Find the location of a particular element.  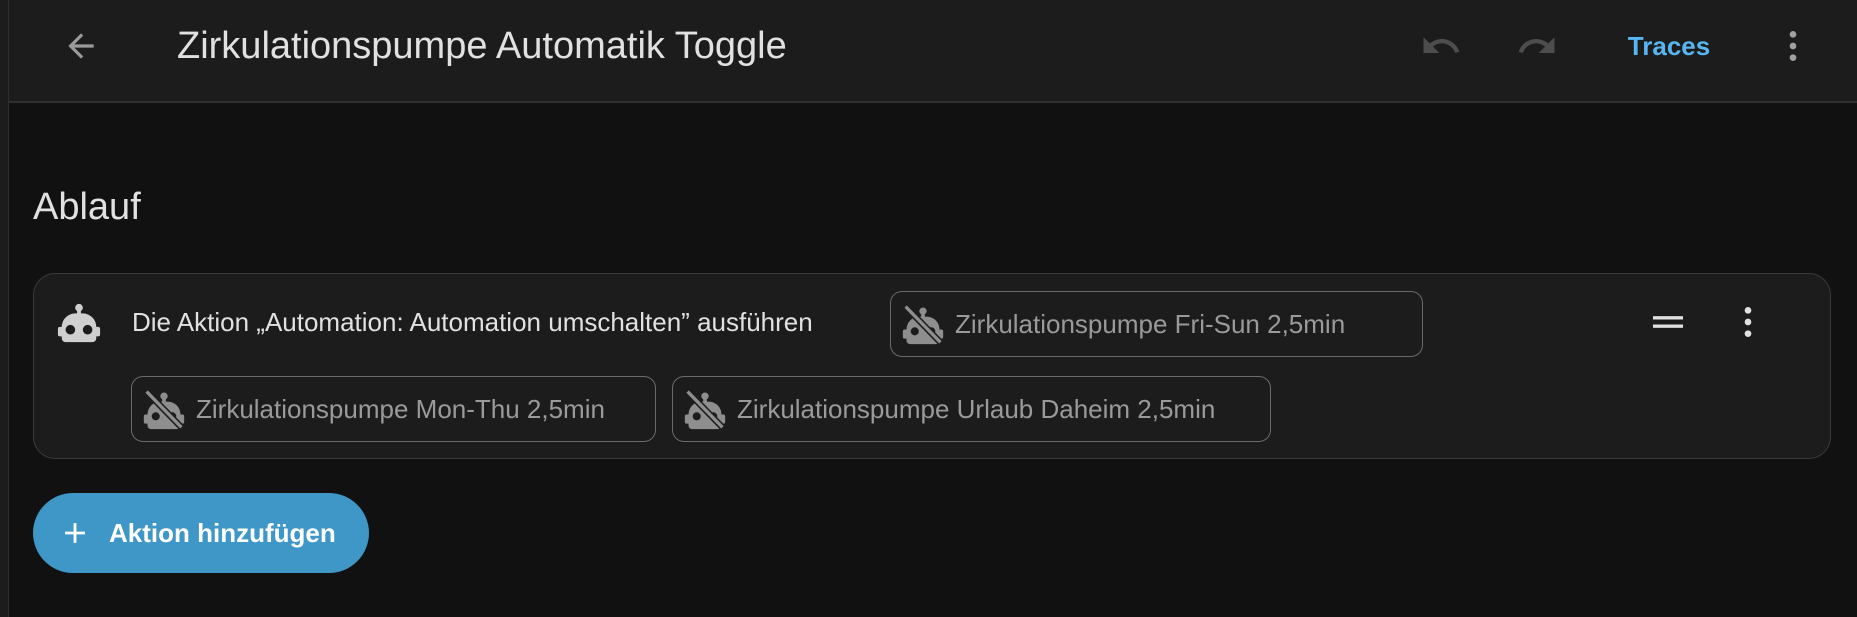

undo-icon is located at coordinates (1441, 45).